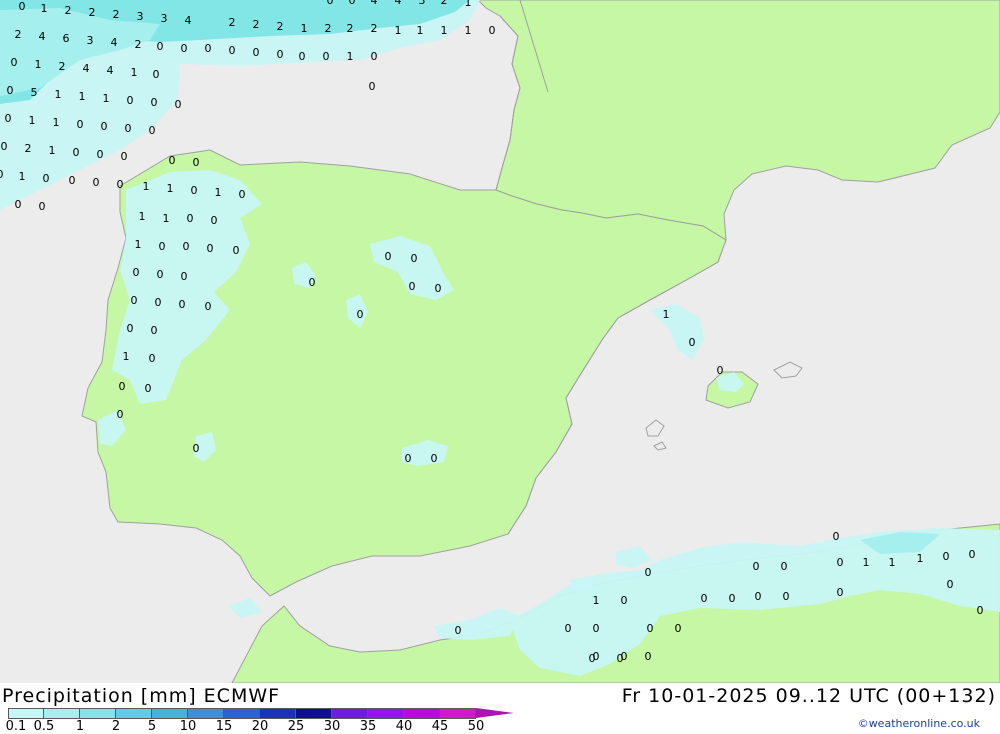 Image resolution: width=1000 pixels, height=734 pixels. Describe the element at coordinates (66, 38) in the screenshot. I see `precip-value-label: 6` at that location.